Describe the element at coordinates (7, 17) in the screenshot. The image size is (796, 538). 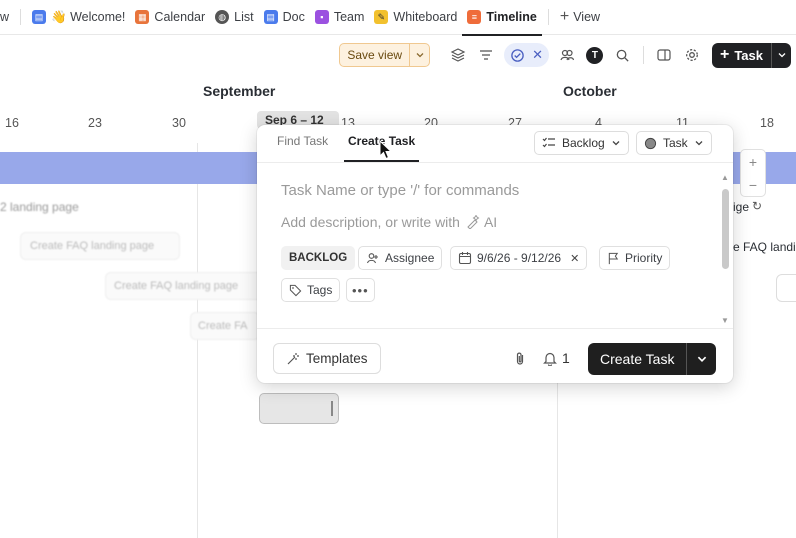
I see `tab-overview: w` at that location.